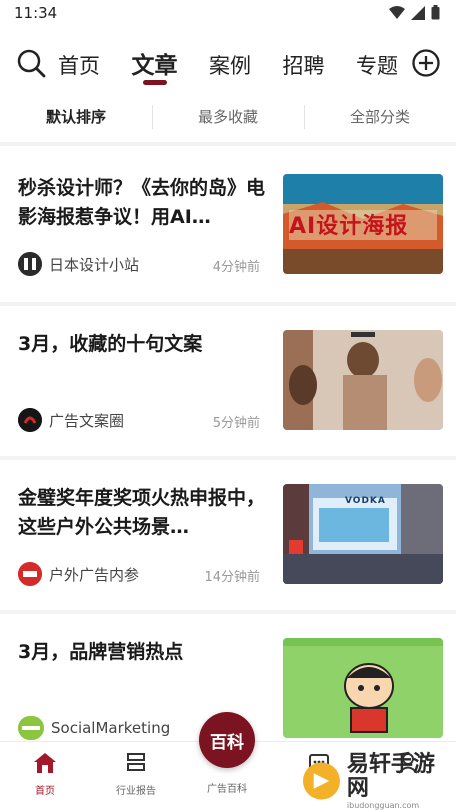  I want to click on home-icon, so click(45, 763).